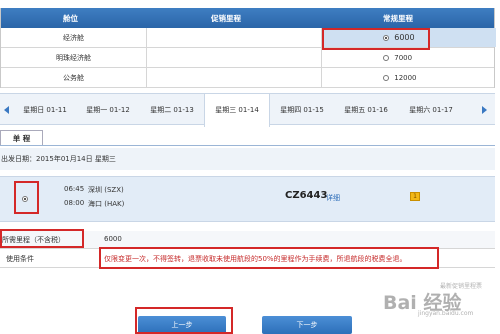 The height and width of the screenshot is (334, 500). I want to click on regular-miles-option: 12000, so click(409, 77).